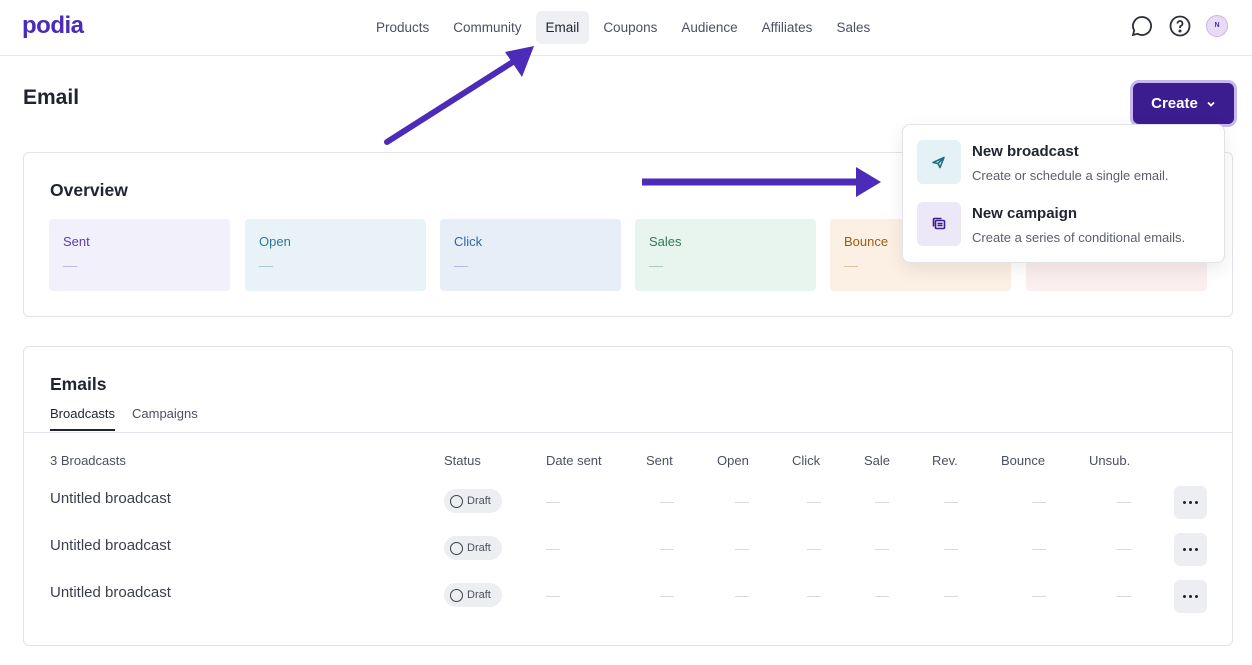  I want to click on annotation-arrows, so click(632, 121).